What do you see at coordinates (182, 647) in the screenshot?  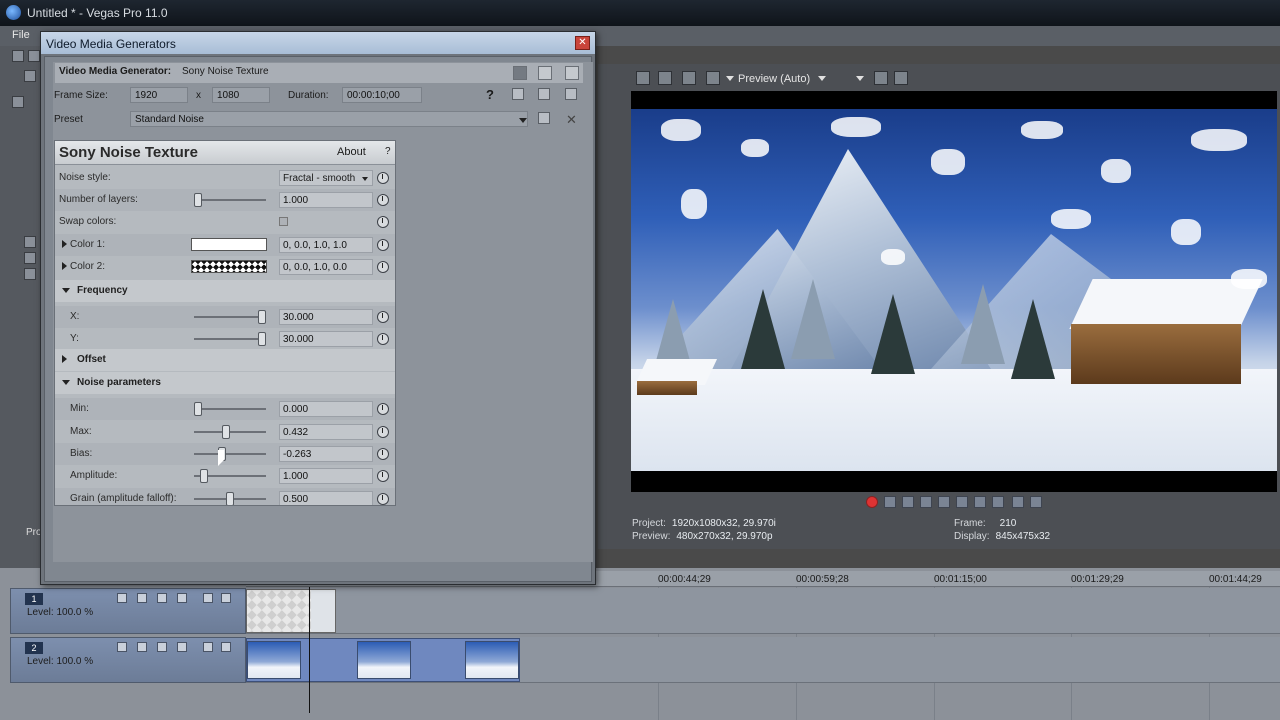 I see `gear-icon` at bounding box center [182, 647].